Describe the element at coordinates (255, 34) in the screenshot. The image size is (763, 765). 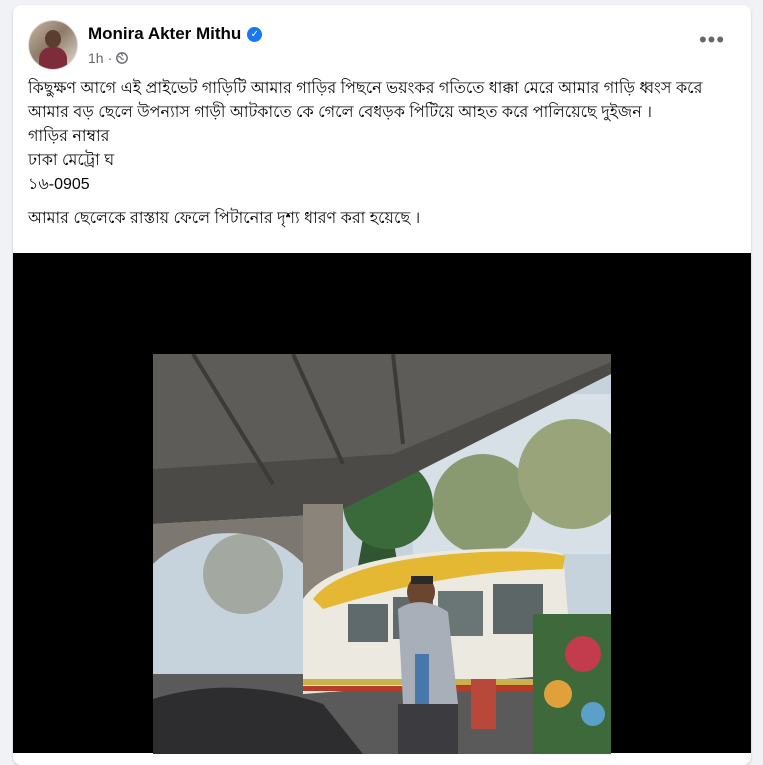
I see `verified-badge-icon: ✓` at that location.